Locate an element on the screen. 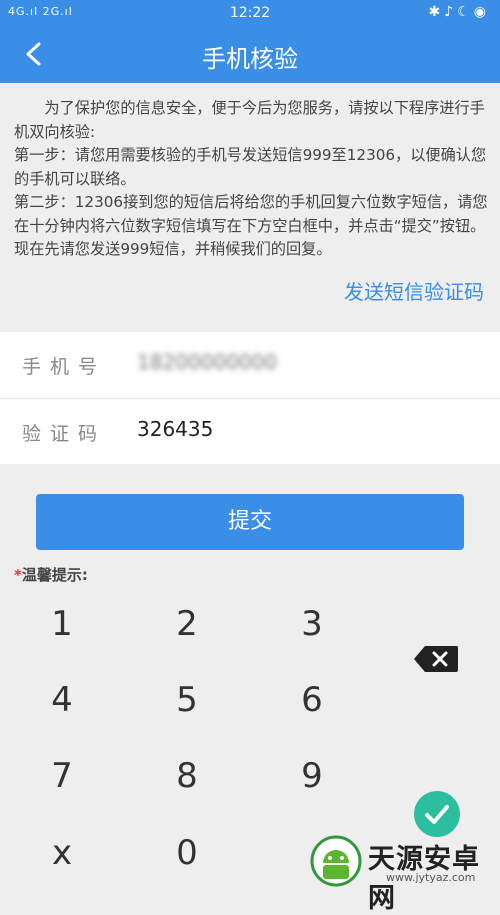  code-label: 验证码 is located at coordinates (64, 434).